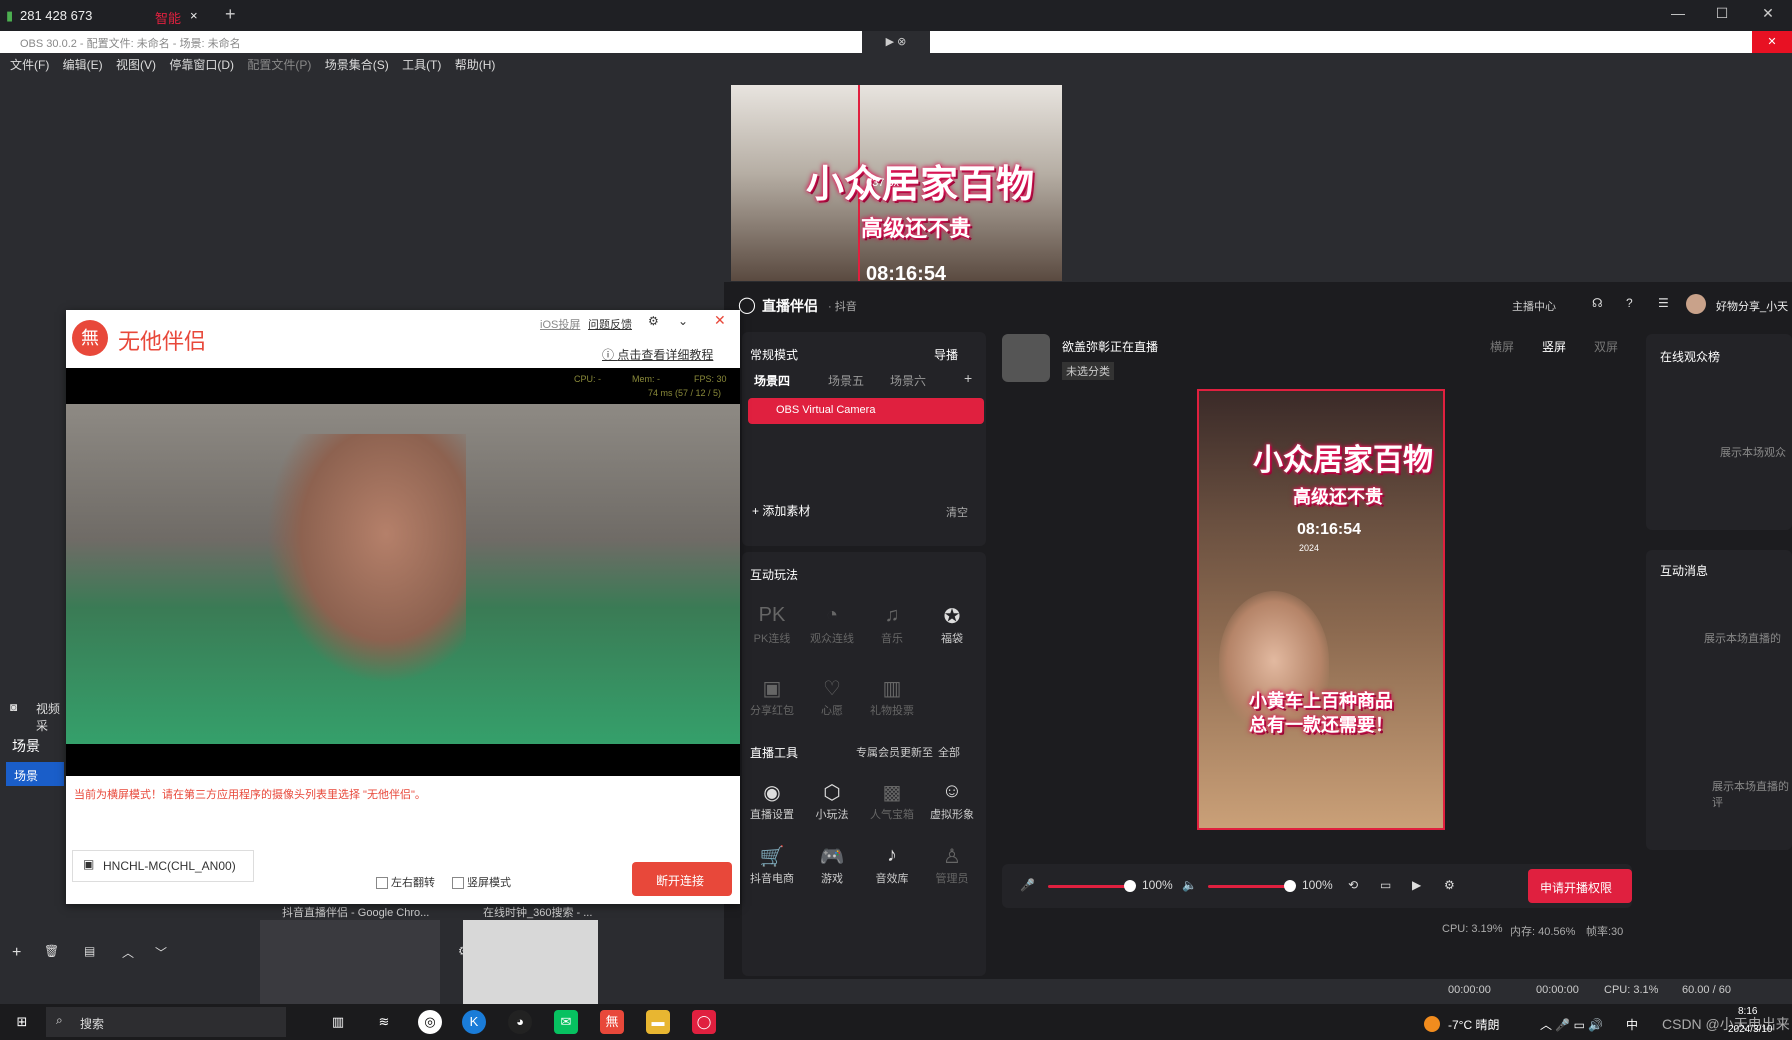  What do you see at coordinates (610, 324) in the screenshot?
I see `feedback-link: 问题反馈` at bounding box center [610, 324].